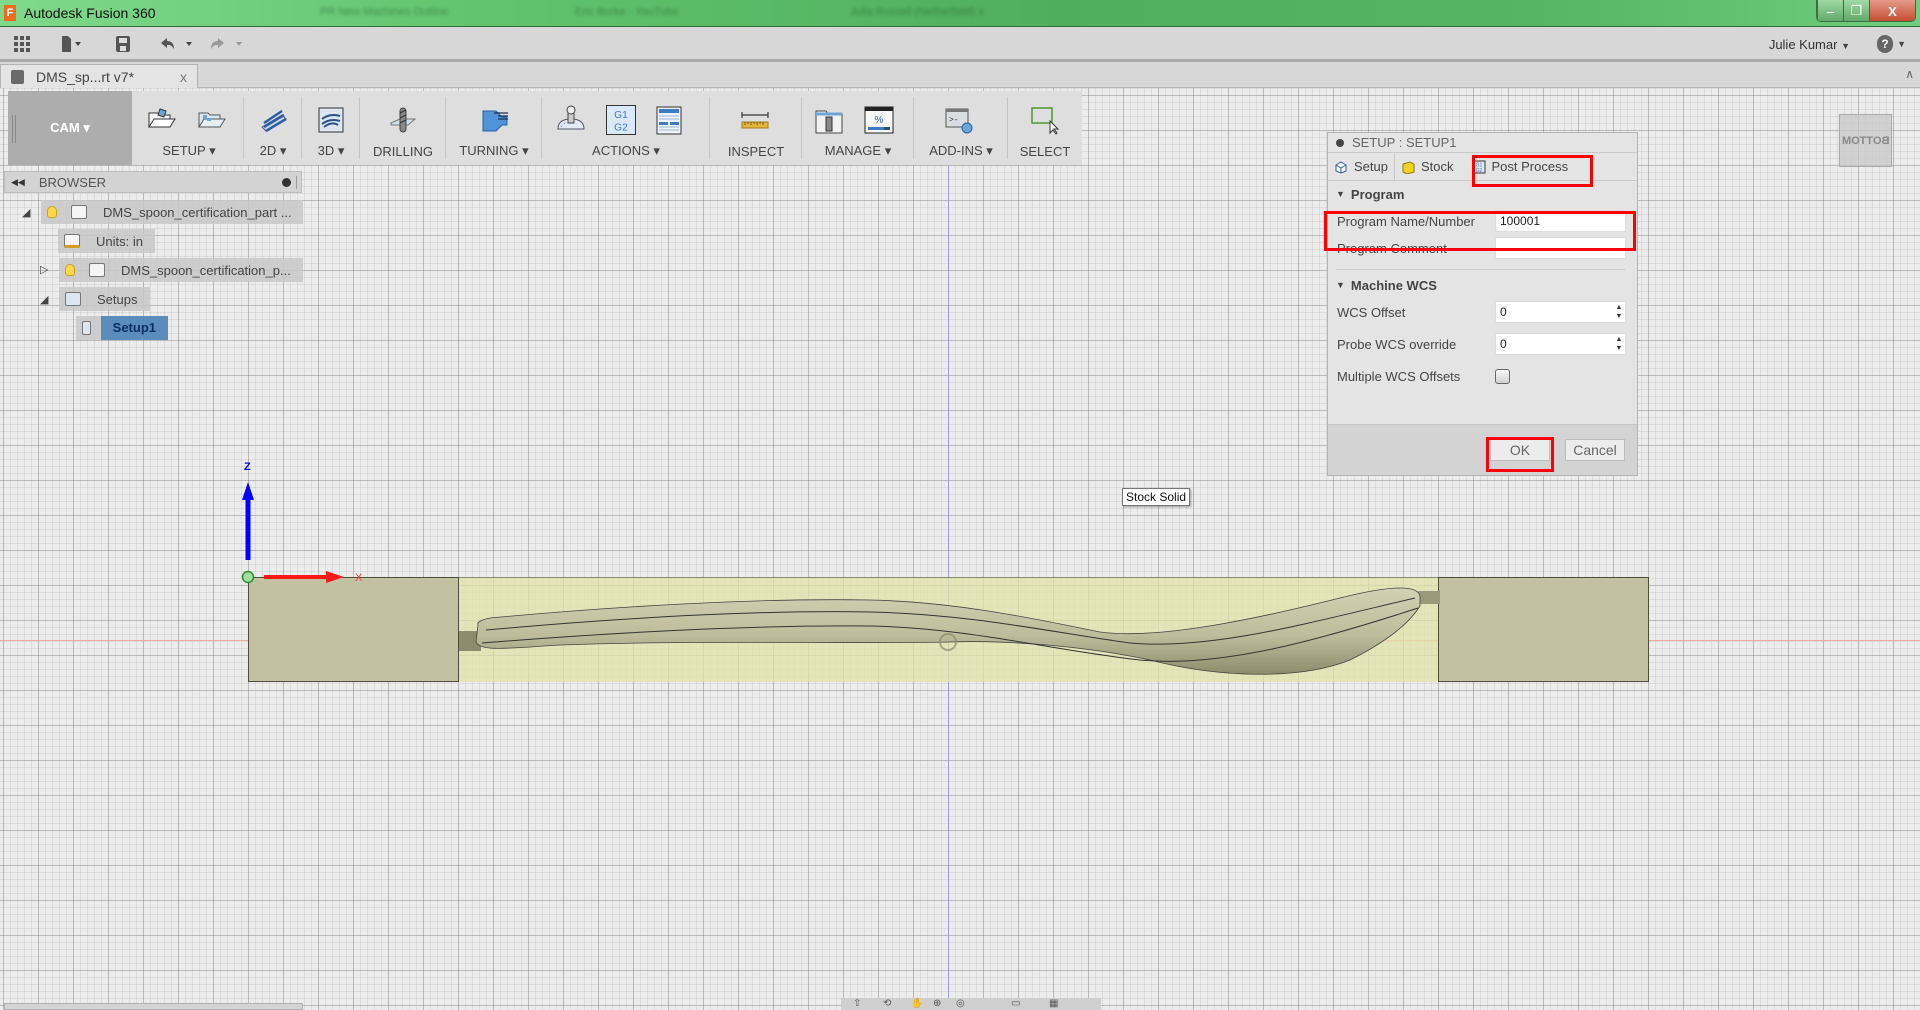 This screenshot has height=1010, width=1920. What do you see at coordinates (1560, 312) in the screenshot?
I see `wcs-offset-input` at bounding box center [1560, 312].